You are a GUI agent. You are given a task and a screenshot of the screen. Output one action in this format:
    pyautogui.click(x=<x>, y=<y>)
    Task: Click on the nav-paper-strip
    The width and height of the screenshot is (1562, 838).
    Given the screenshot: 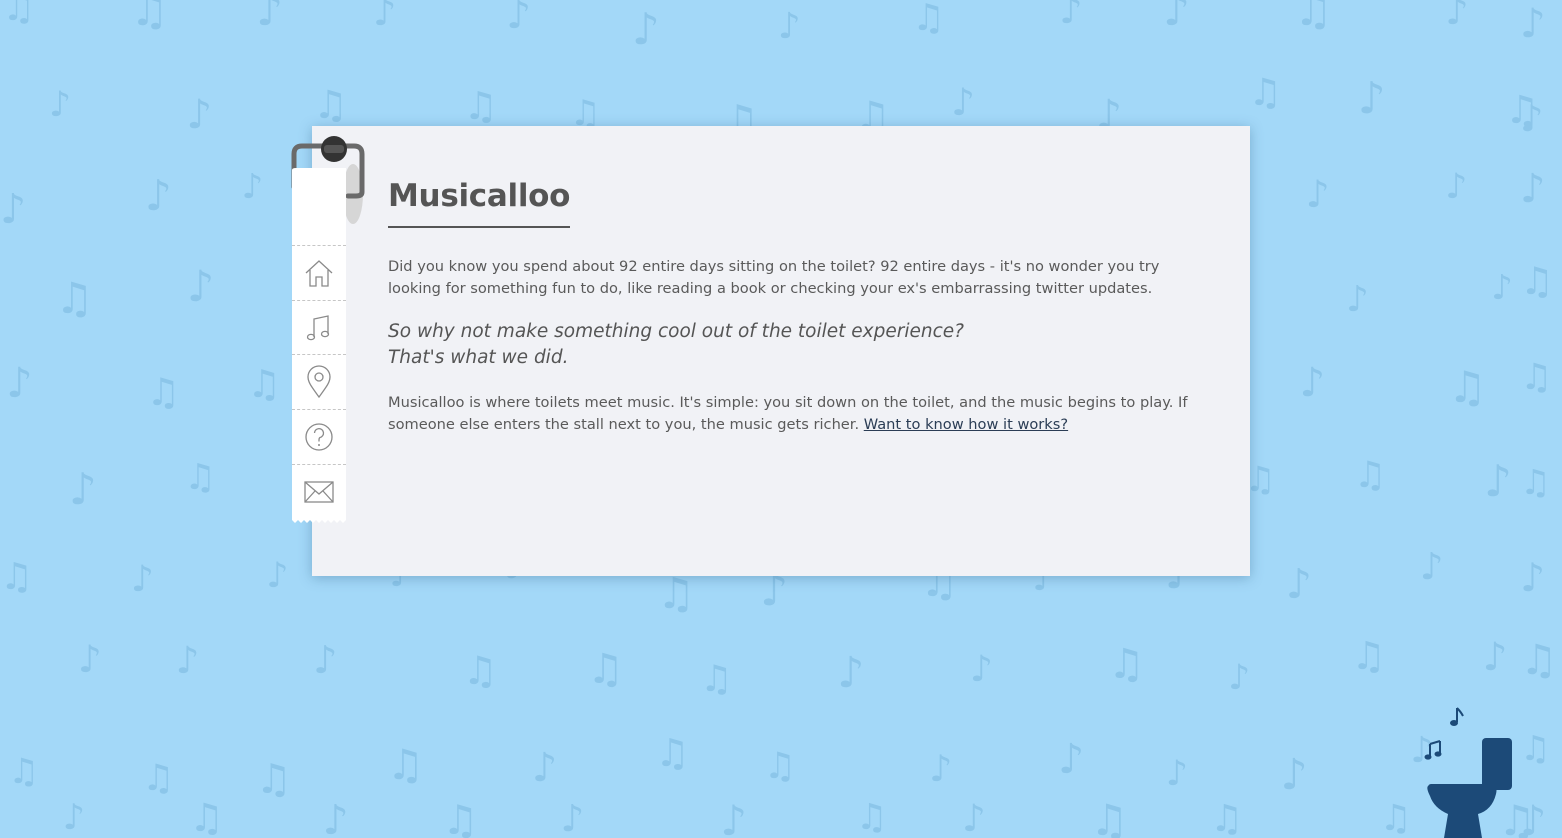 What is the action you would take?
    pyautogui.click(x=319, y=344)
    